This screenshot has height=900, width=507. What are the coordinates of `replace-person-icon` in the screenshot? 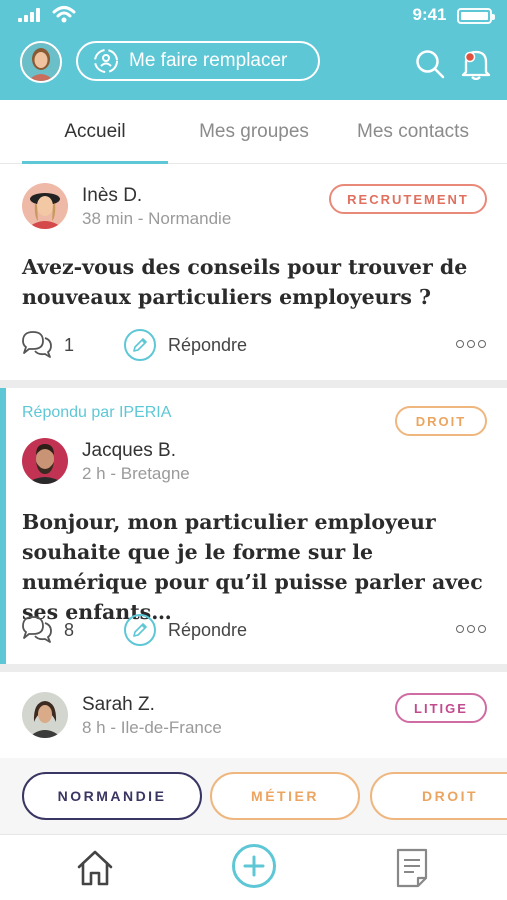 It's located at (106, 61).